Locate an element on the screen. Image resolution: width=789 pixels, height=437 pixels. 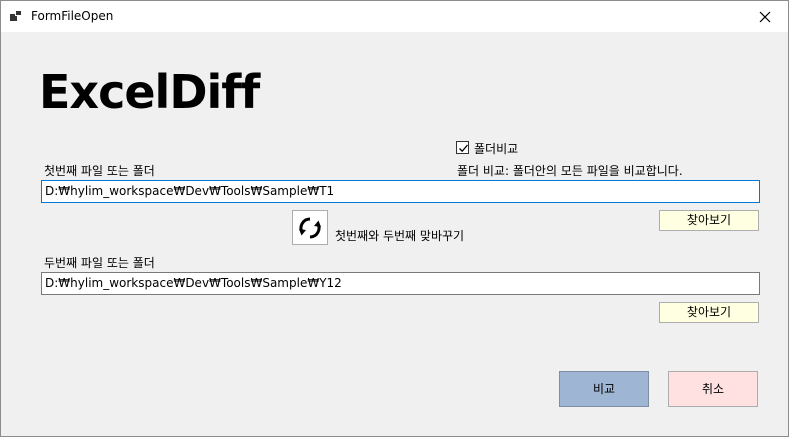
compare-button: 비교 is located at coordinates (604, 389).